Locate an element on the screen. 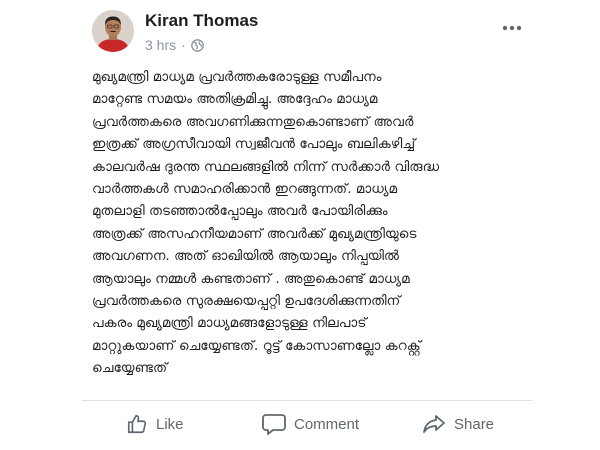 The height and width of the screenshot is (450, 600). like-label: Like is located at coordinates (170, 424).